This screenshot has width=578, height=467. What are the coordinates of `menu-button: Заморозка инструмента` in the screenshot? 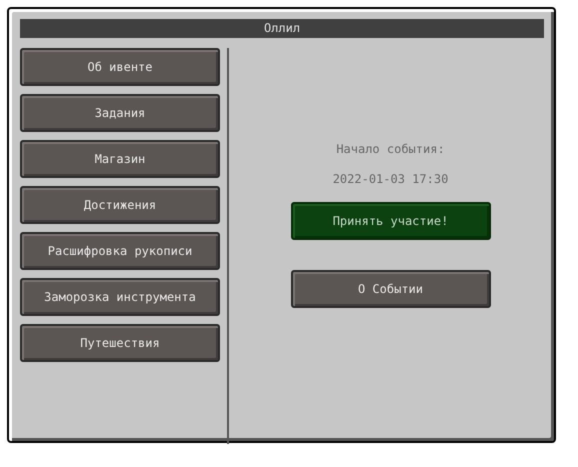 It's located at (120, 297).